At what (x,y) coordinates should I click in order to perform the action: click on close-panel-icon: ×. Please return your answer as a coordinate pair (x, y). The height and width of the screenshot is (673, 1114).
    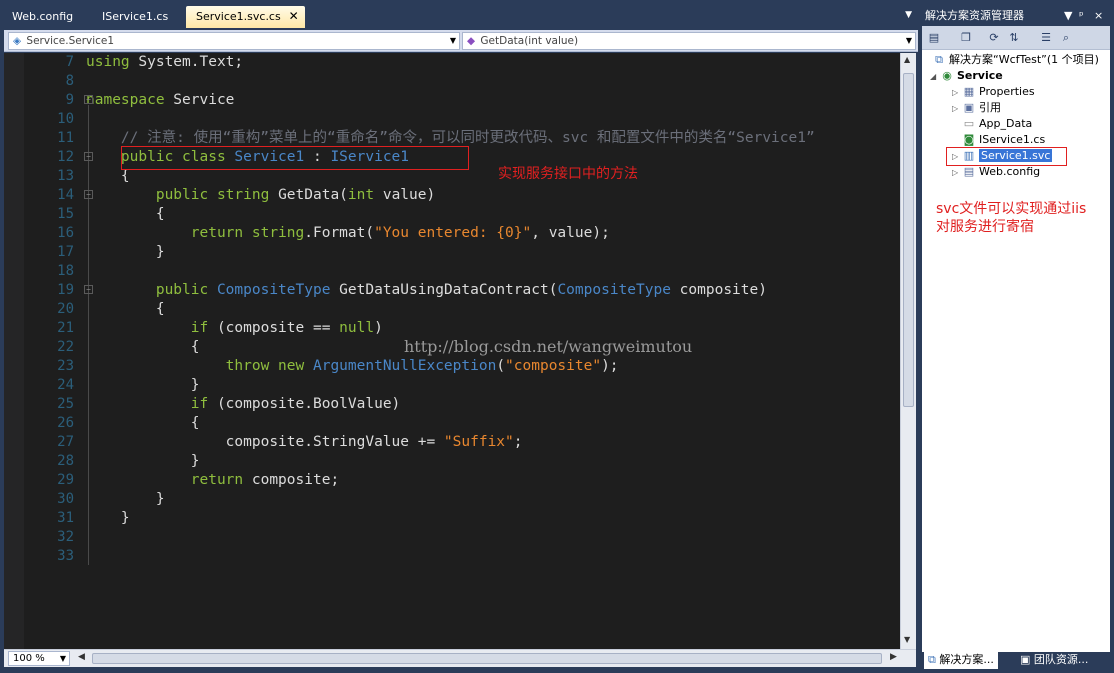
    Looking at the image, I should click on (1098, 16).